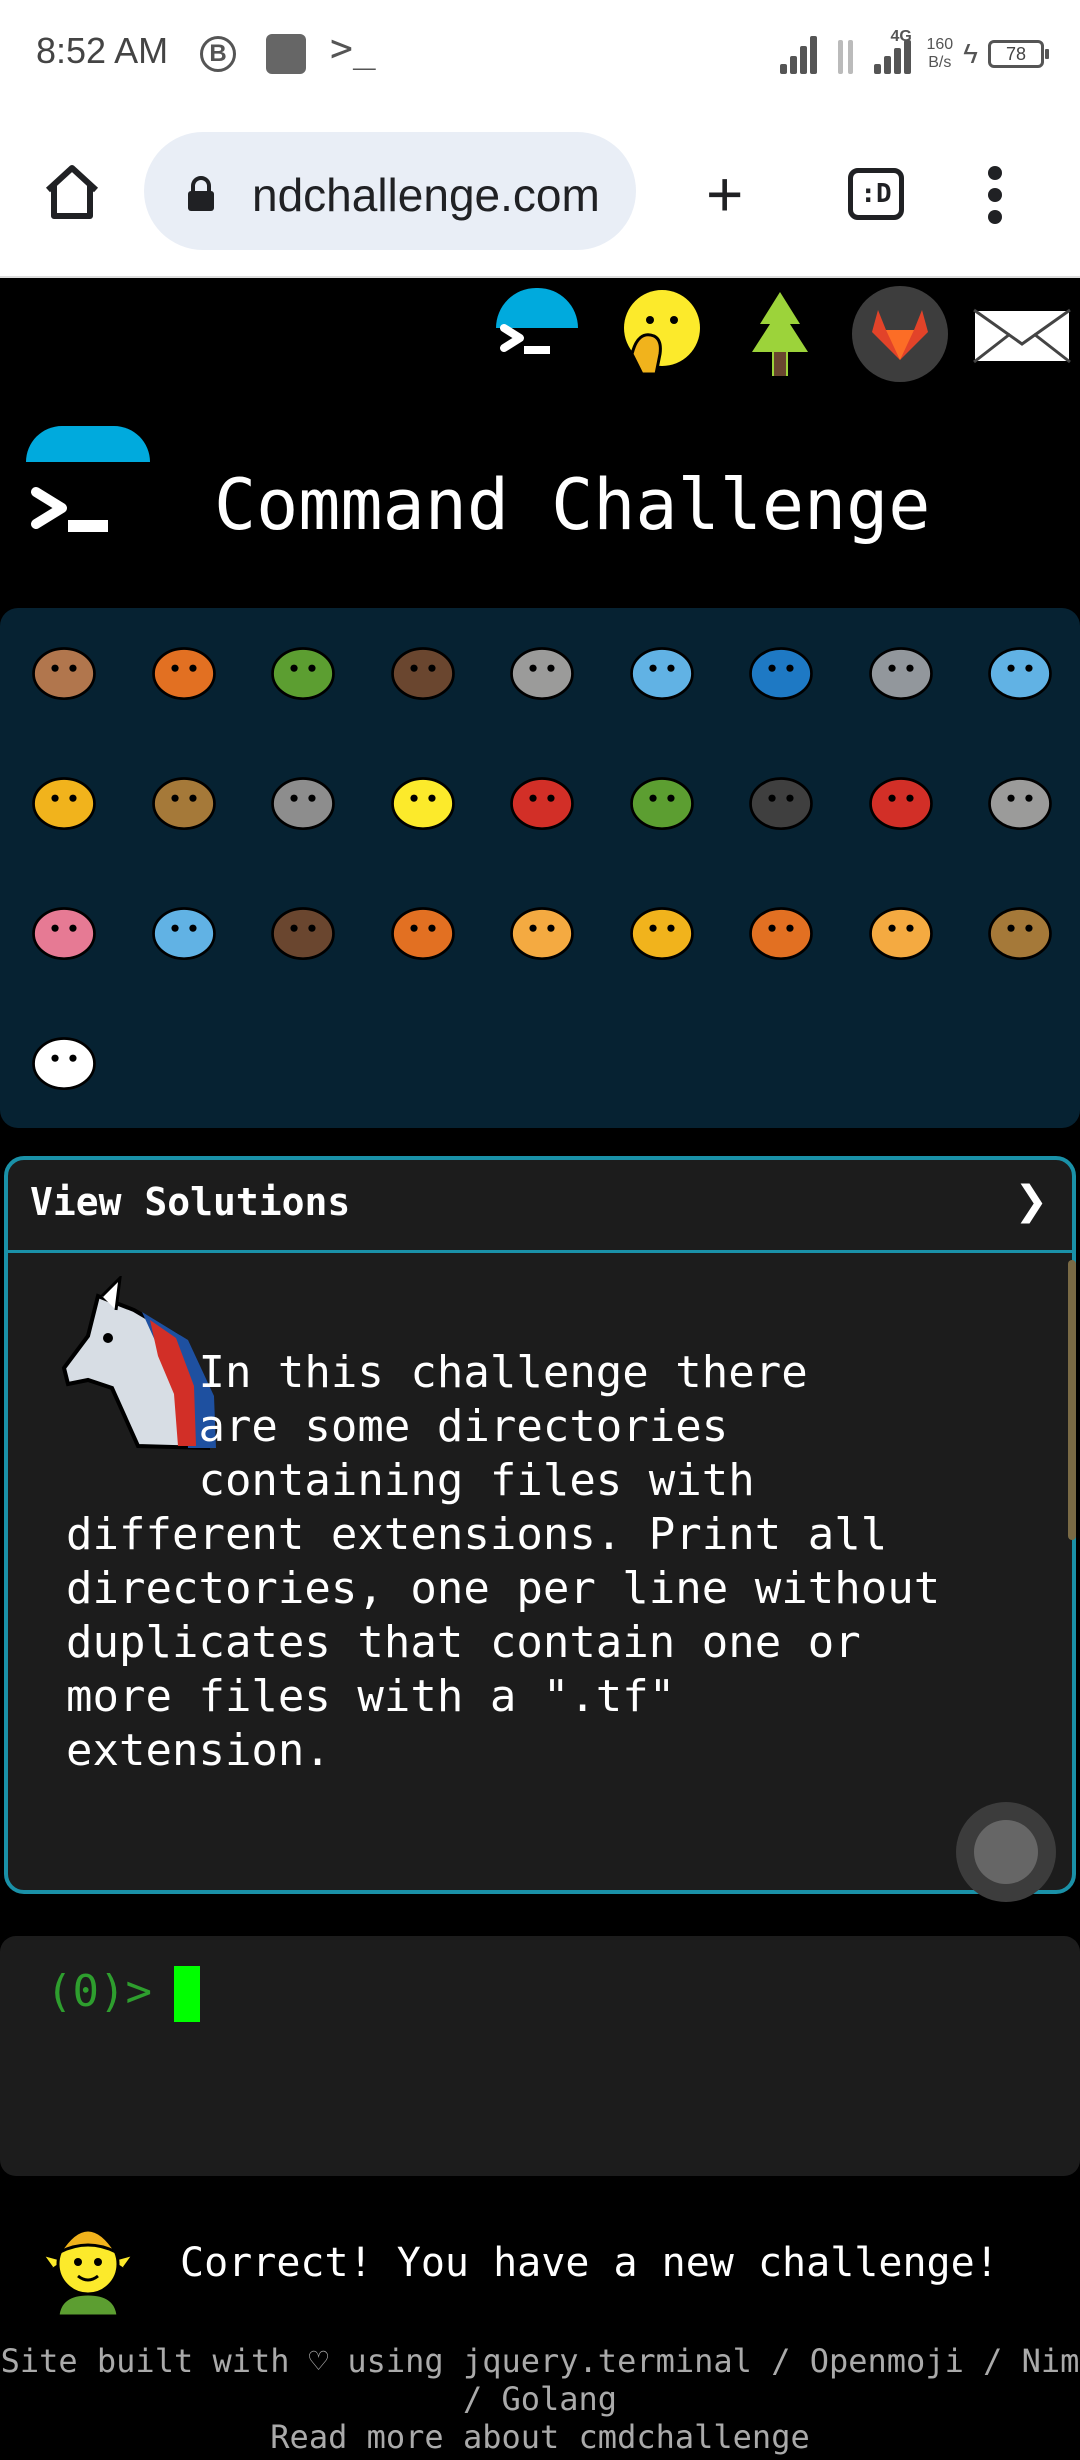 The width and height of the screenshot is (1080, 2460). I want to click on home-icon, so click(72, 192).